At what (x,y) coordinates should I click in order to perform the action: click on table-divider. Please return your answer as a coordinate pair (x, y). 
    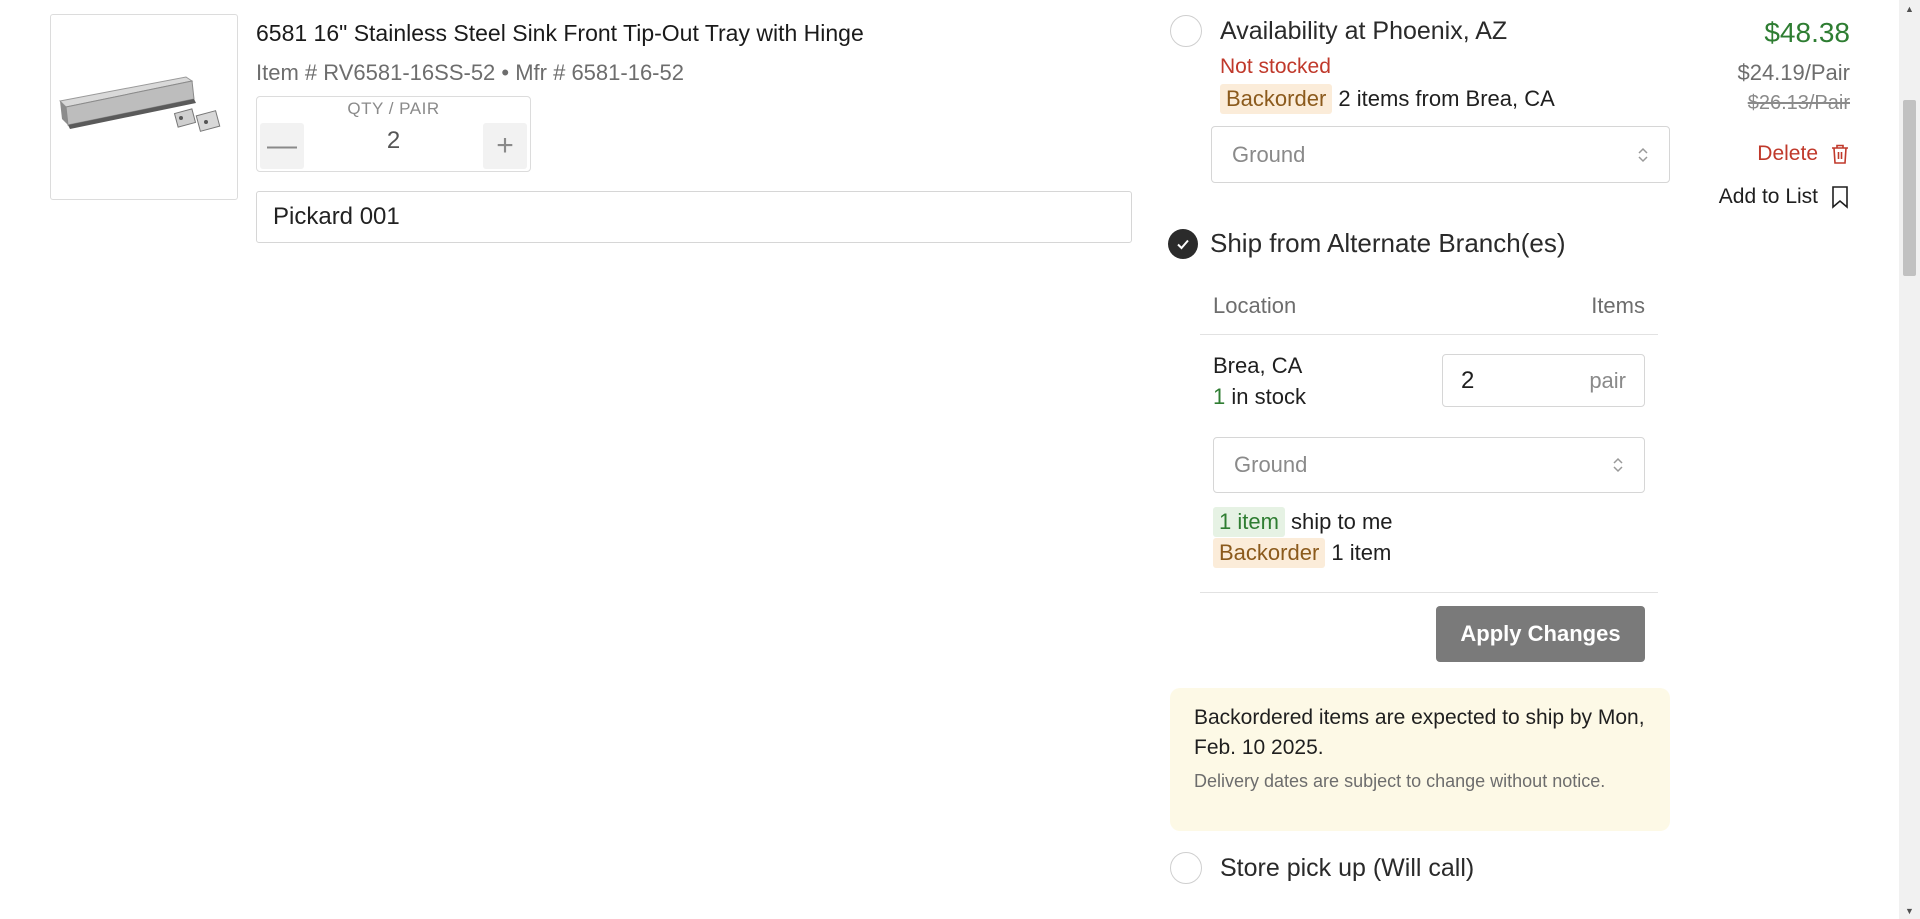
    Looking at the image, I should click on (1429, 334).